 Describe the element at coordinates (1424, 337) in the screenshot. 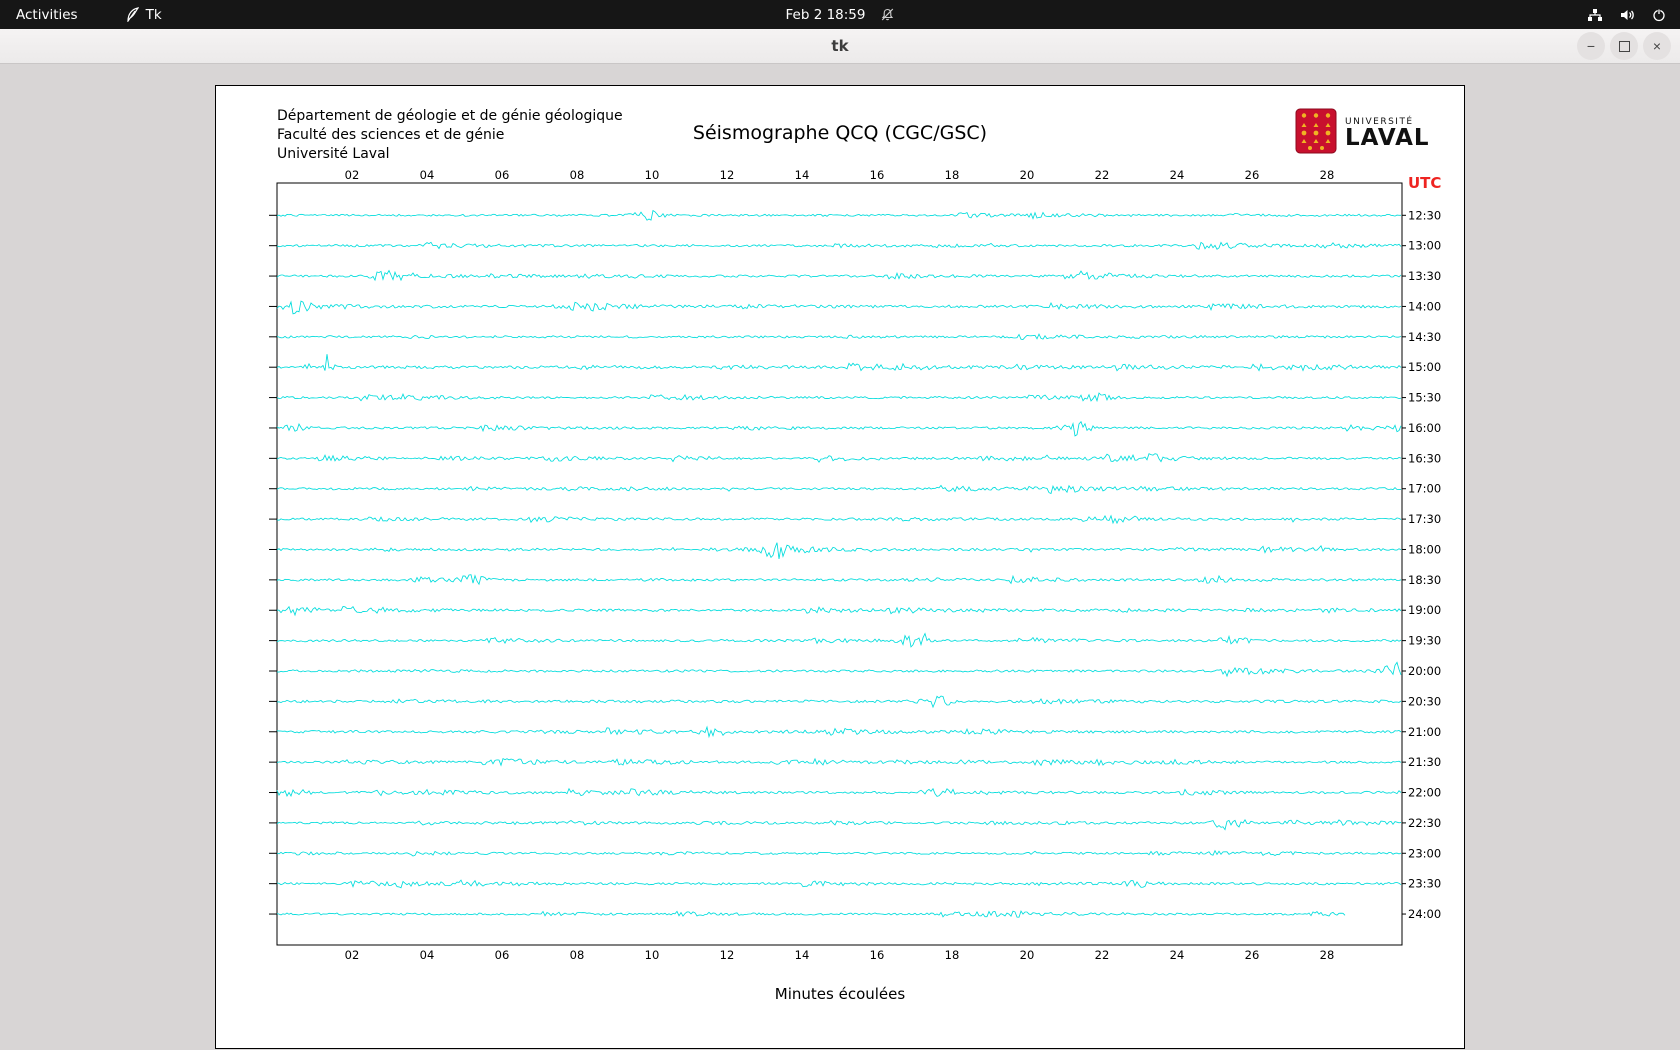

I see `utc-time-label: 14:30` at that location.